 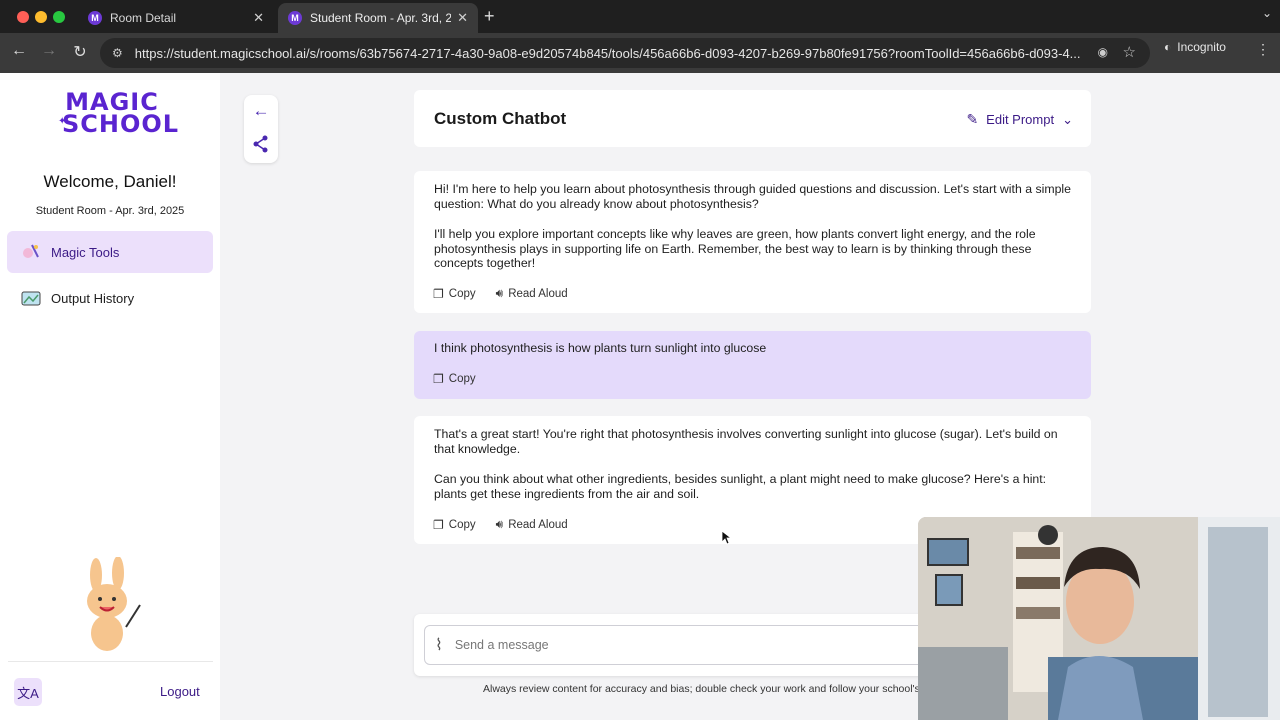 What do you see at coordinates (110, 181) in the screenshot?
I see `welcome-heading: Welcome, Daniel!` at bounding box center [110, 181].